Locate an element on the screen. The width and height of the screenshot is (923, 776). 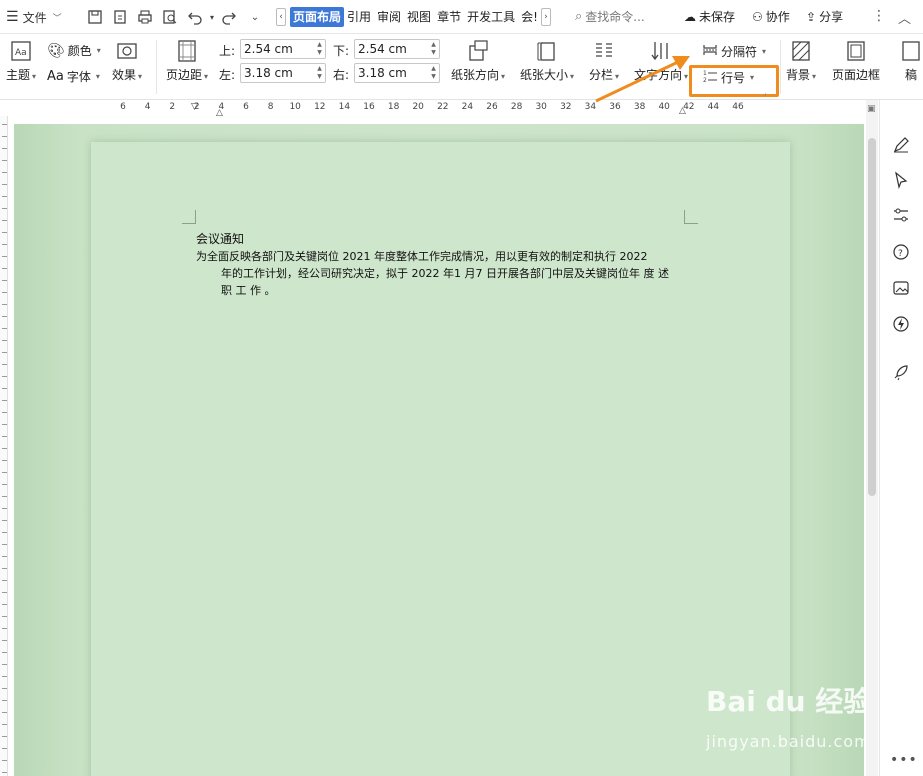
tabs-scroll-left-icon: ‹ is located at coordinates (281, 17).